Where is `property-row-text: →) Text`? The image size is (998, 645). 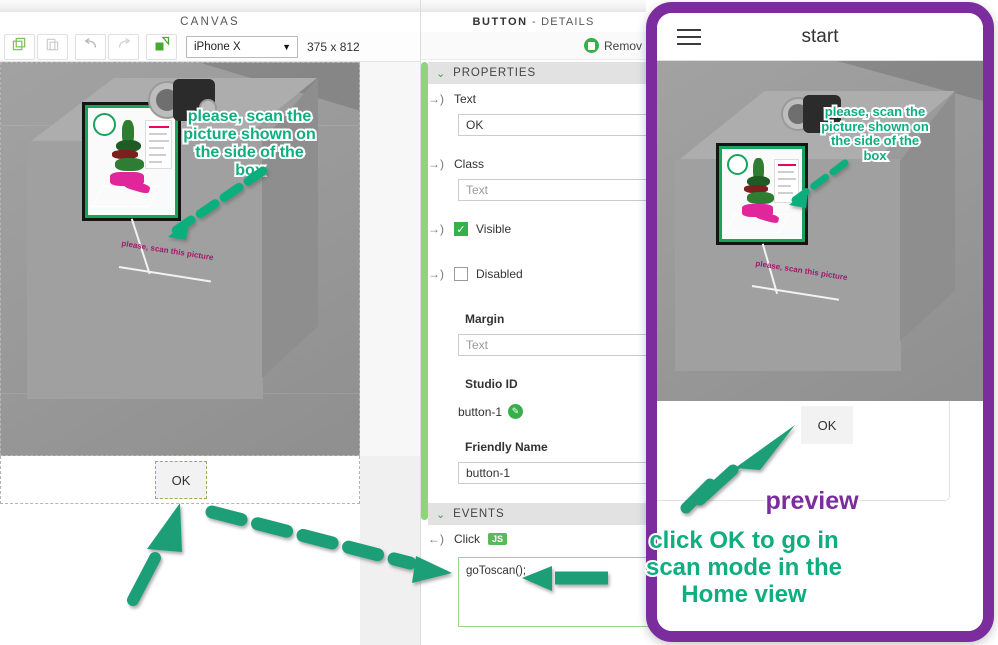 property-row-text: →) Text is located at coordinates (537, 99).